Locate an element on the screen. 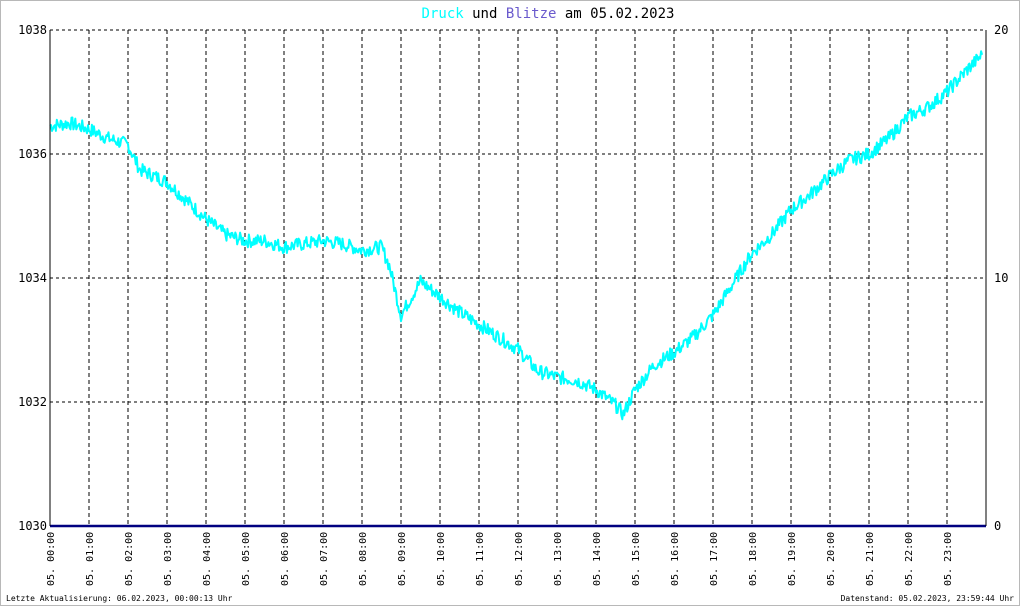 The width and height of the screenshot is (1020, 606). y-left-tick-label: 1036 is located at coordinates (32, 154).